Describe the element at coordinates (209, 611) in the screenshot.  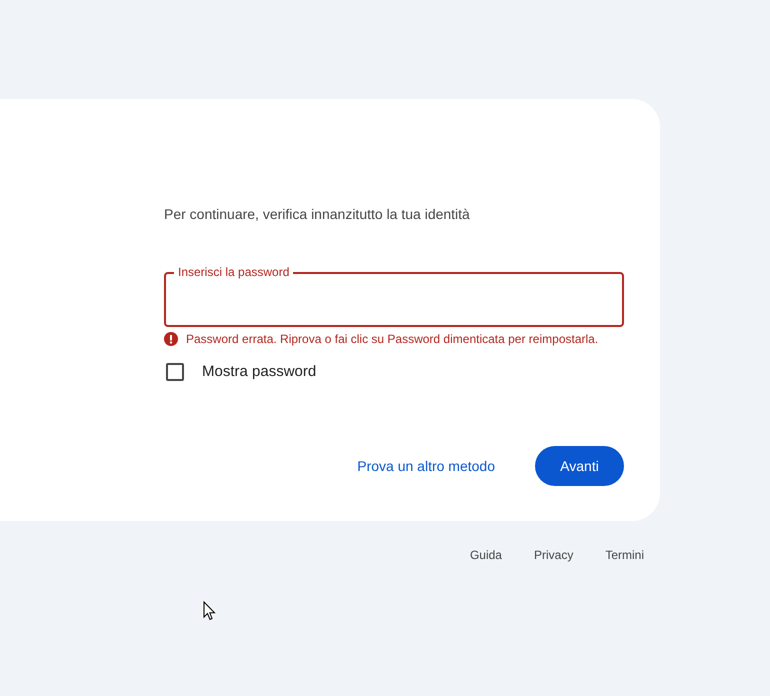
I see `mouse-cursor-icon` at that location.